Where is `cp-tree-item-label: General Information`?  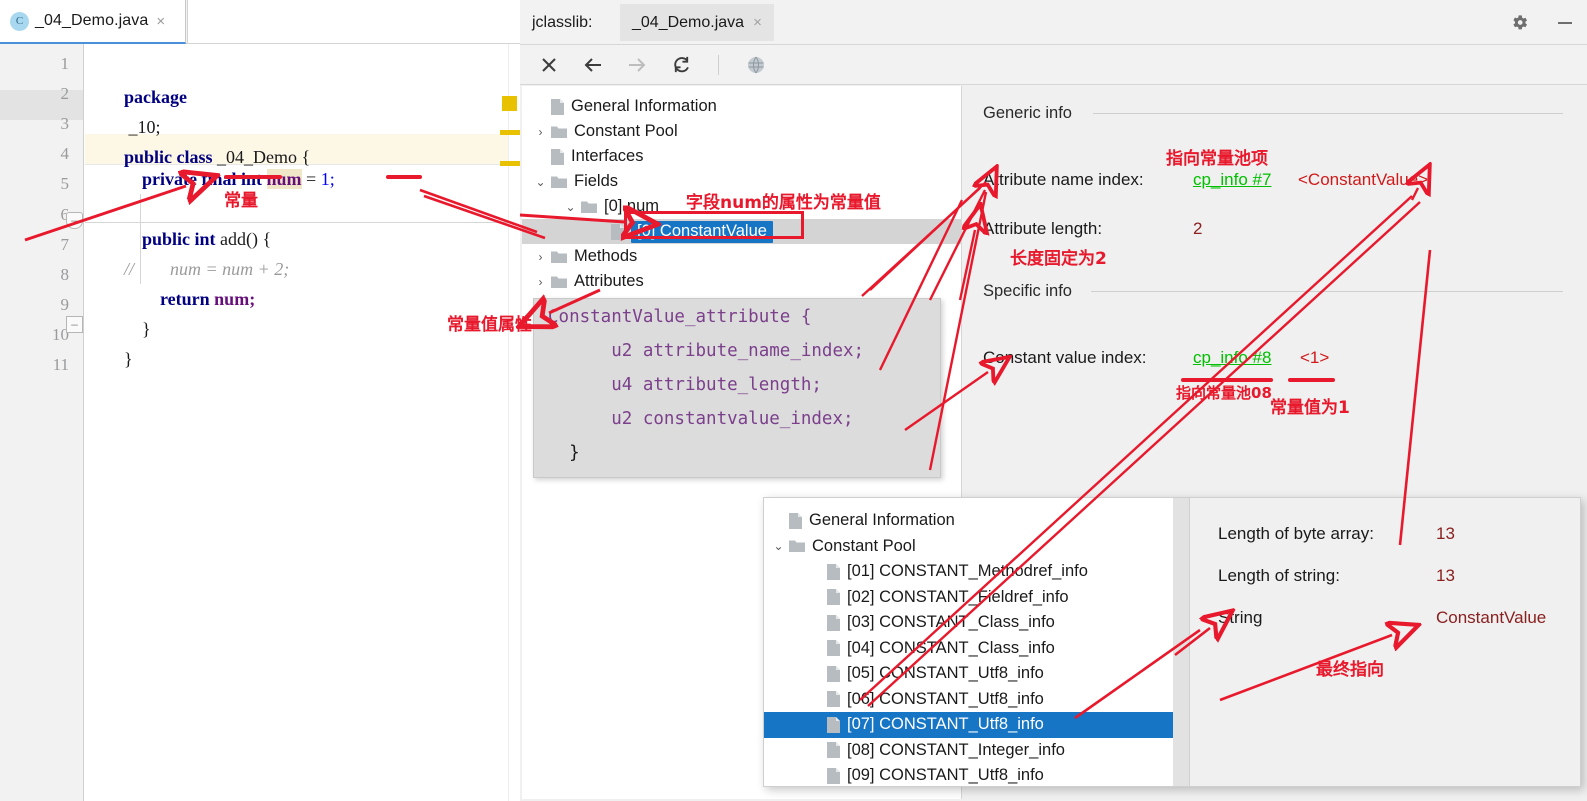
cp-tree-item-label: General Information is located at coordinates (882, 520).